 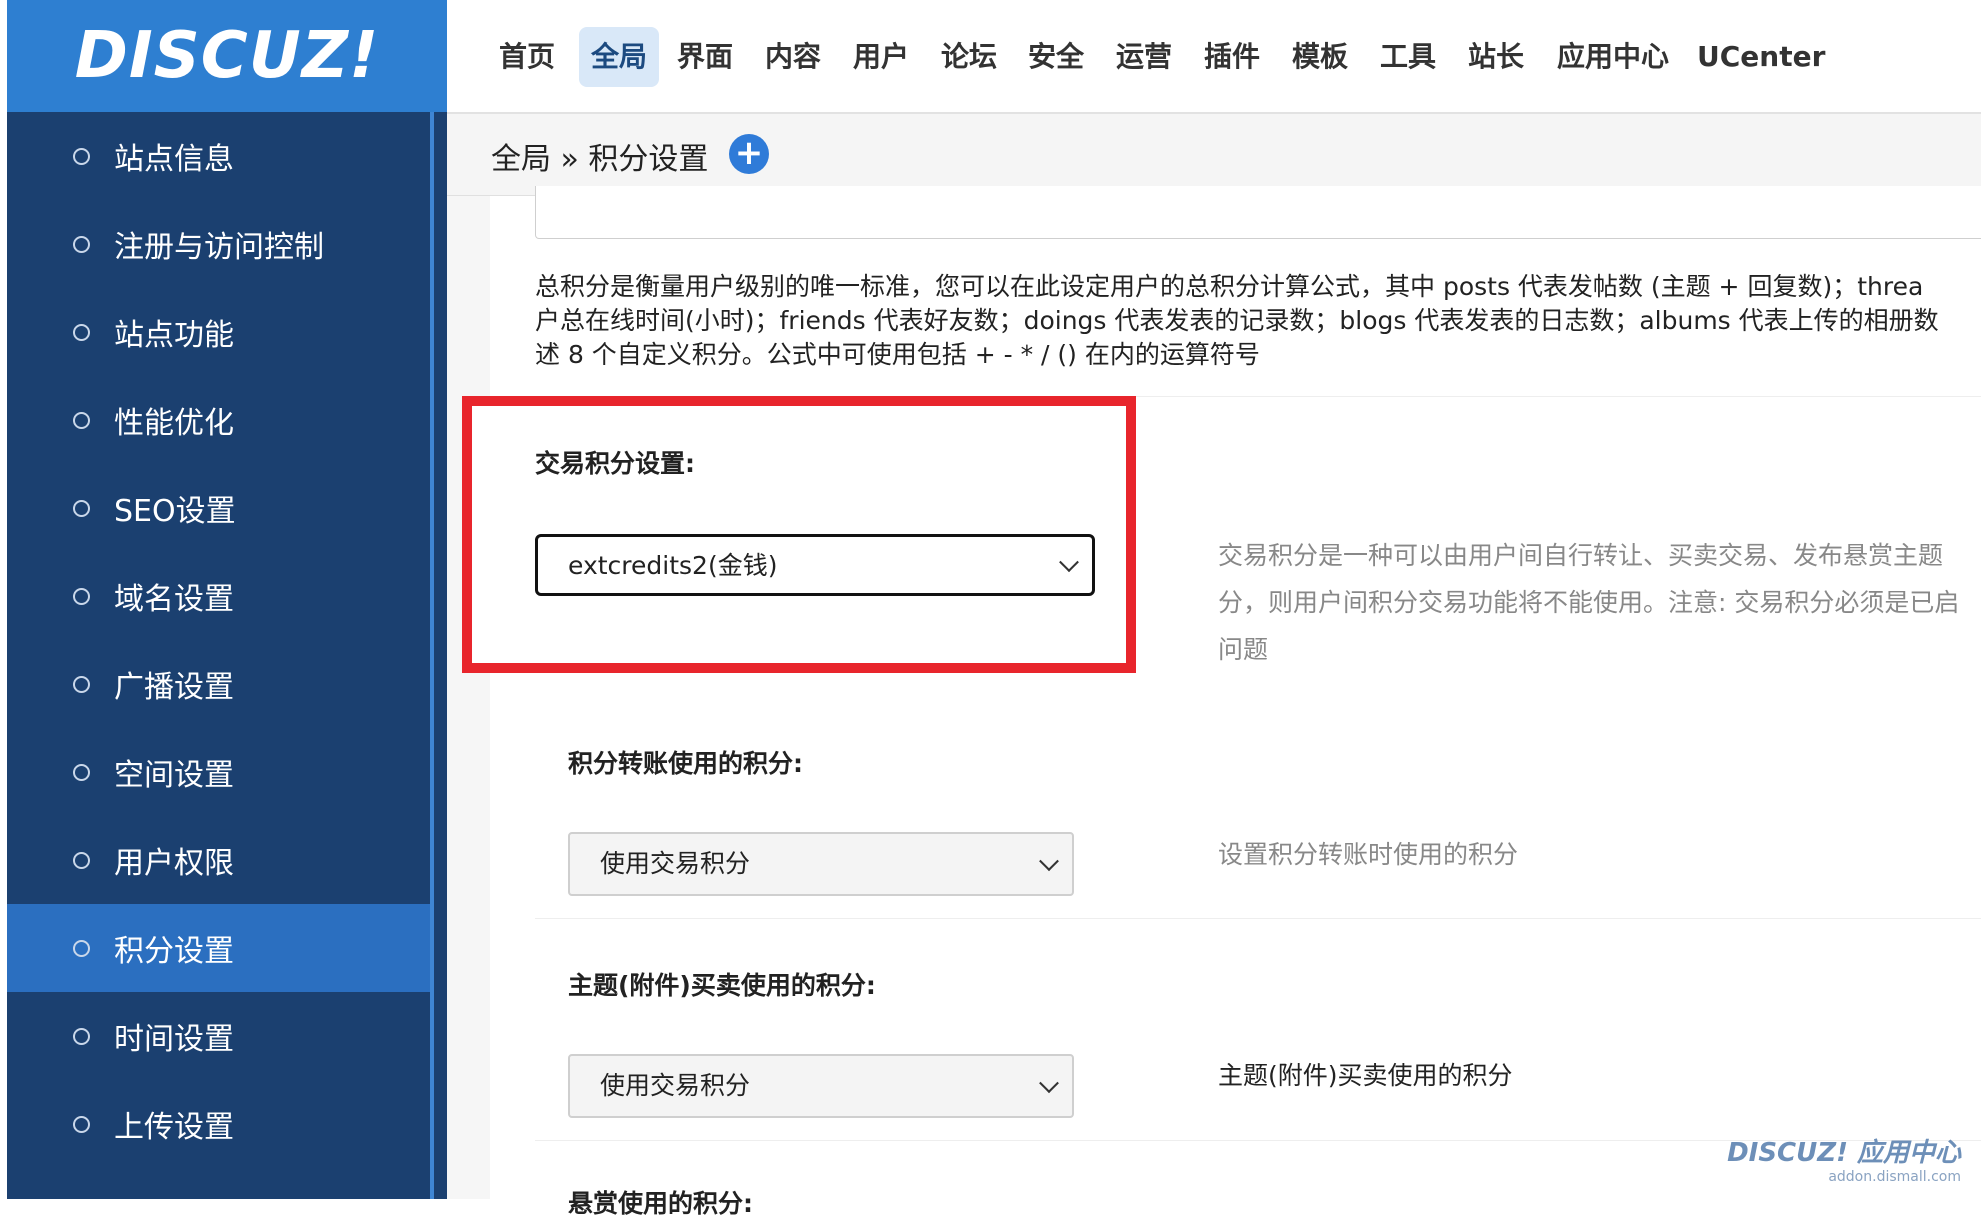 What do you see at coordinates (174, 687) in the screenshot?
I see `sidebar-item-label: 广播设置` at bounding box center [174, 687].